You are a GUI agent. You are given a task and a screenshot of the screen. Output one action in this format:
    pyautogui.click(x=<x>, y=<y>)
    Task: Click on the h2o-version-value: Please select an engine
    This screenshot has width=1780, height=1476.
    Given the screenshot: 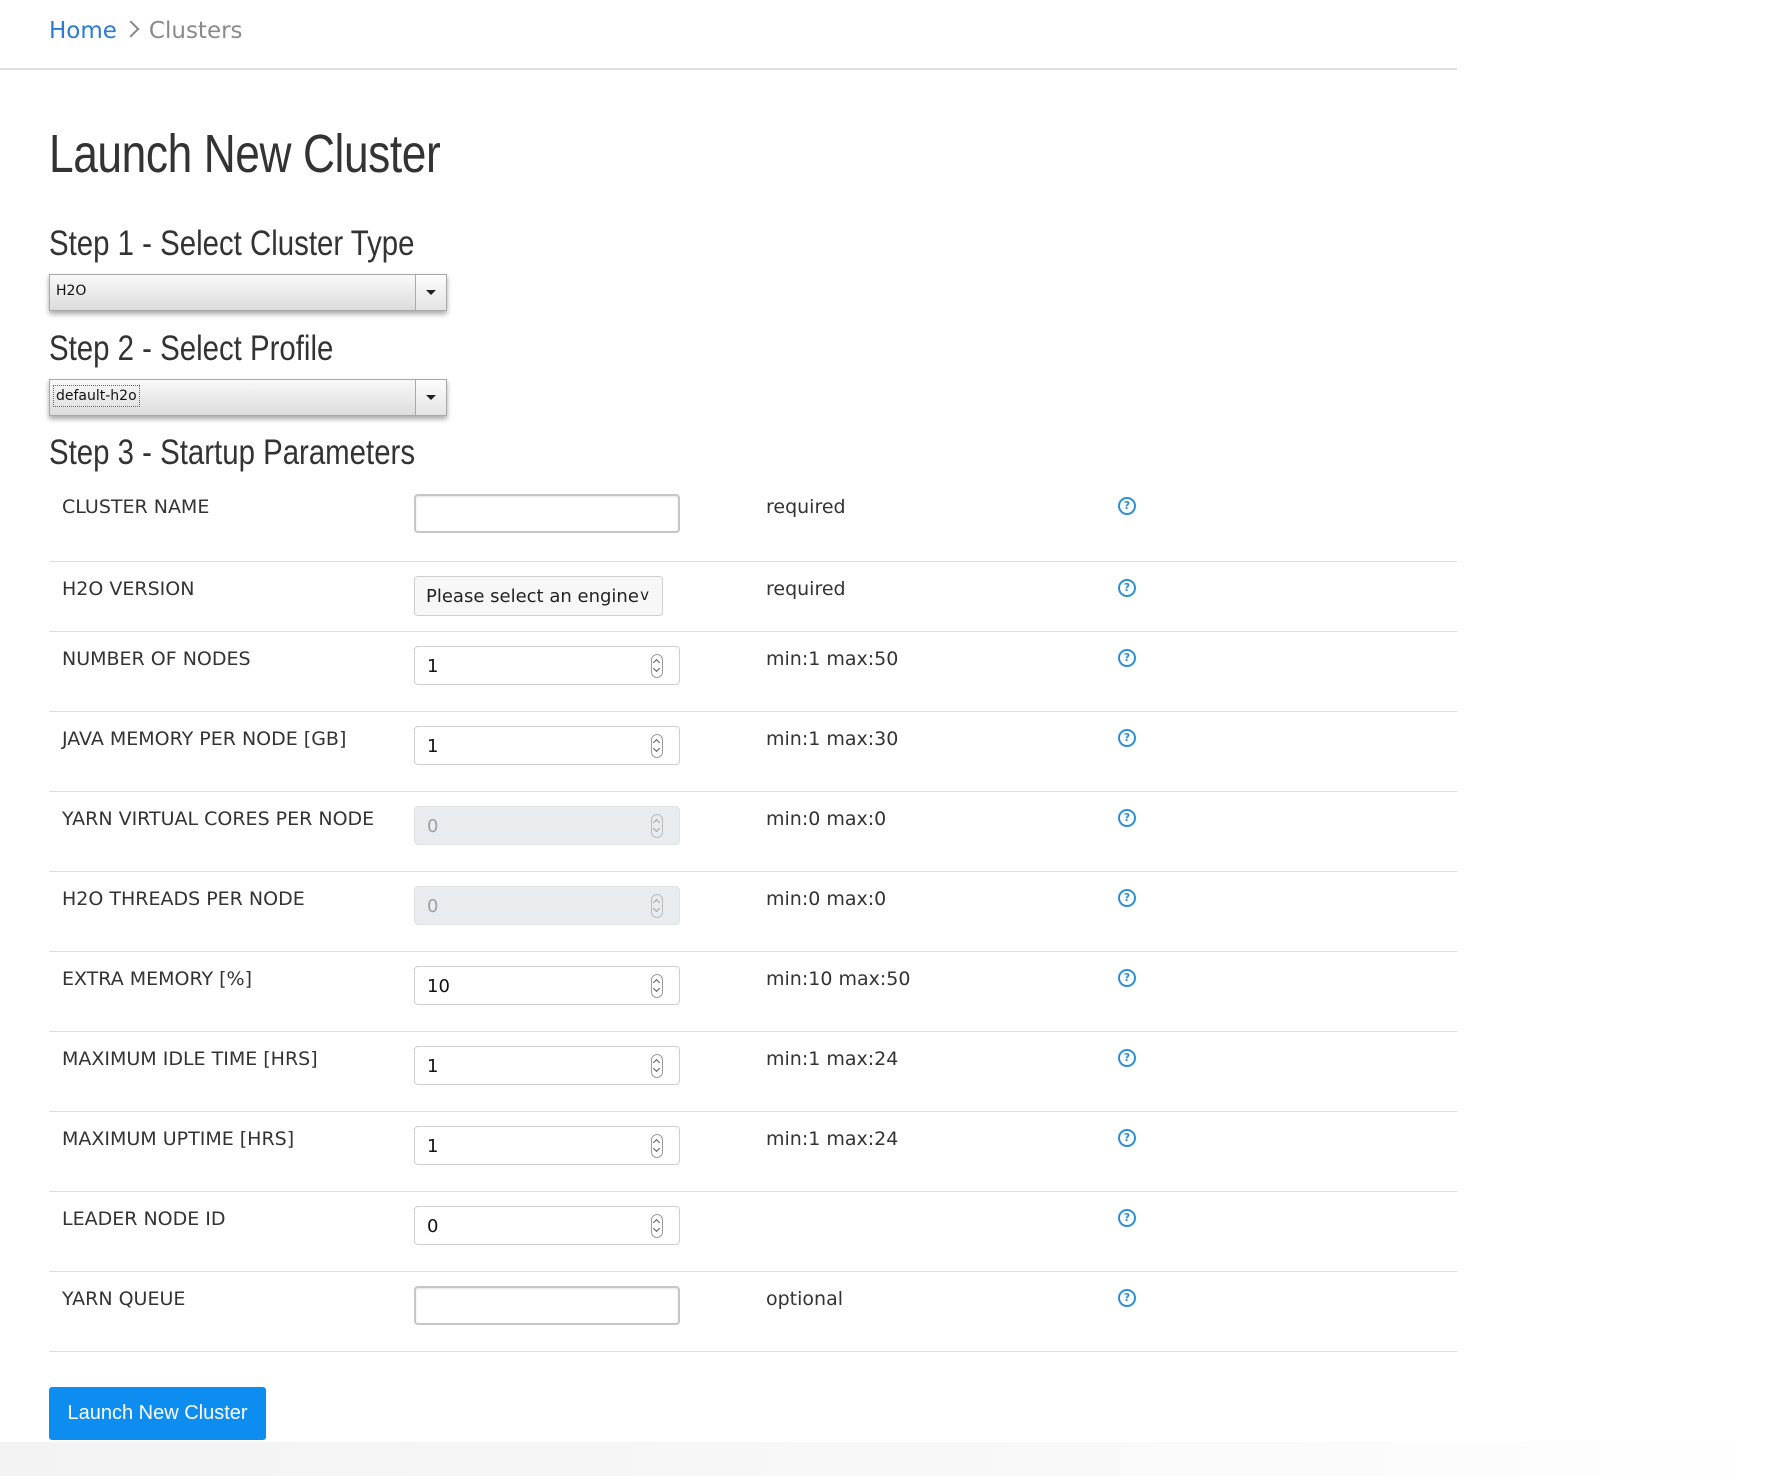 What is the action you would take?
    pyautogui.click(x=532, y=596)
    